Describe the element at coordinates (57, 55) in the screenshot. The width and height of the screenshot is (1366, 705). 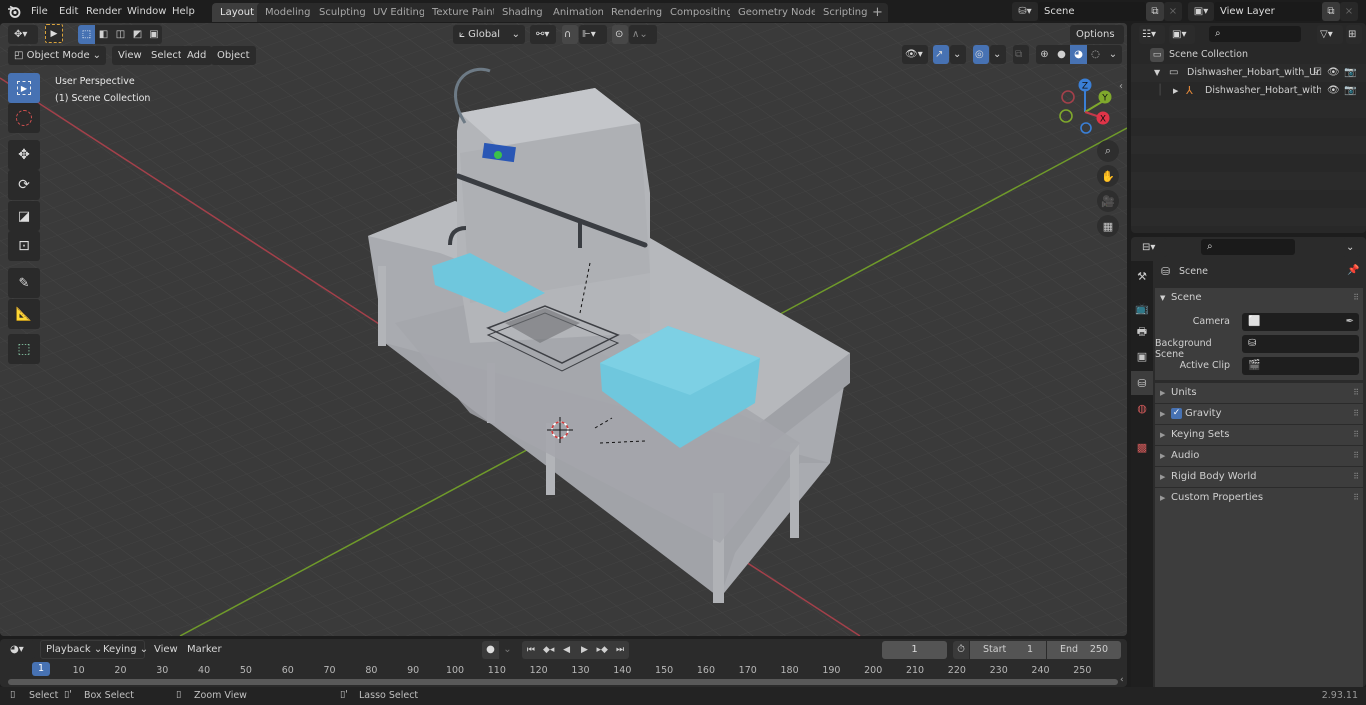
I see `mode-dropdown: ◰ Object Mode ⌄` at that location.